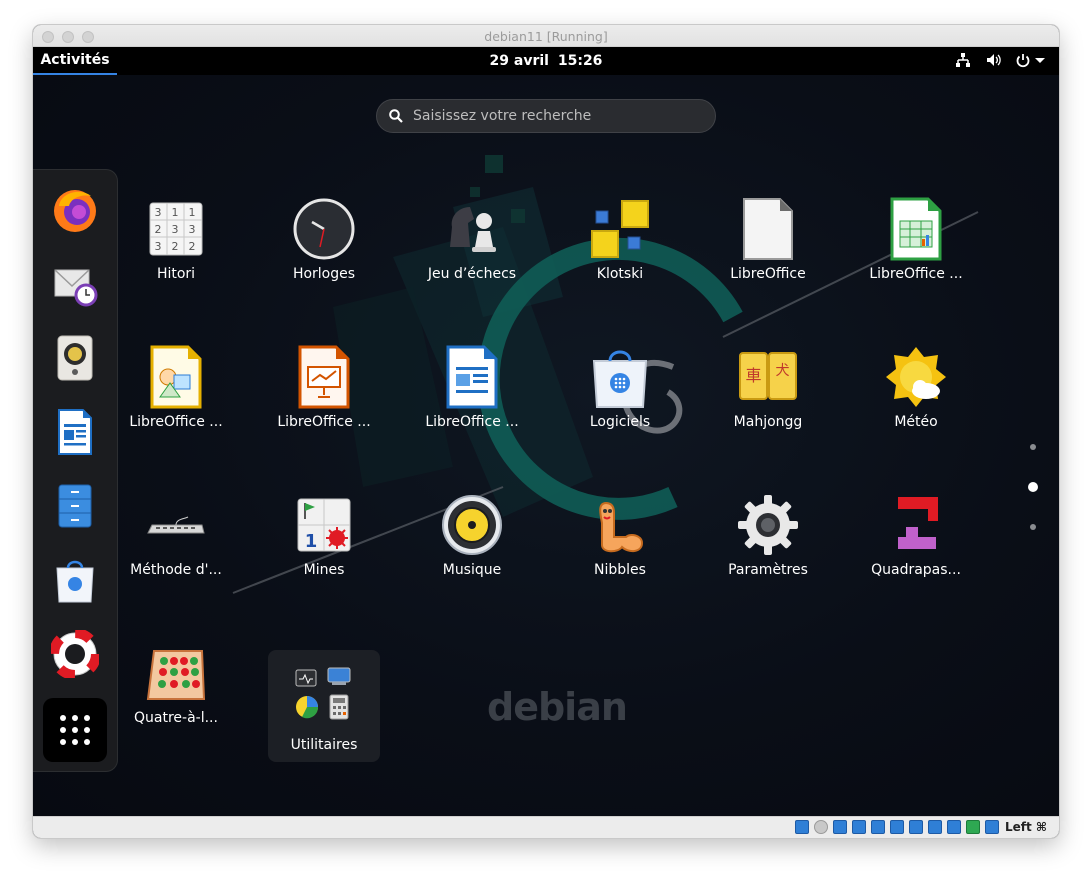 This screenshot has height=879, width=1092. Describe the element at coordinates (76, 288) in the screenshot. I see `mail-clock-icon` at that location.